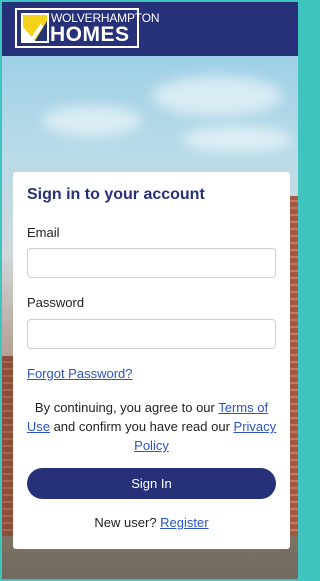  What do you see at coordinates (126, 407) in the screenshot?
I see `terms-prefix-text: By continuing, you agree to our` at bounding box center [126, 407].